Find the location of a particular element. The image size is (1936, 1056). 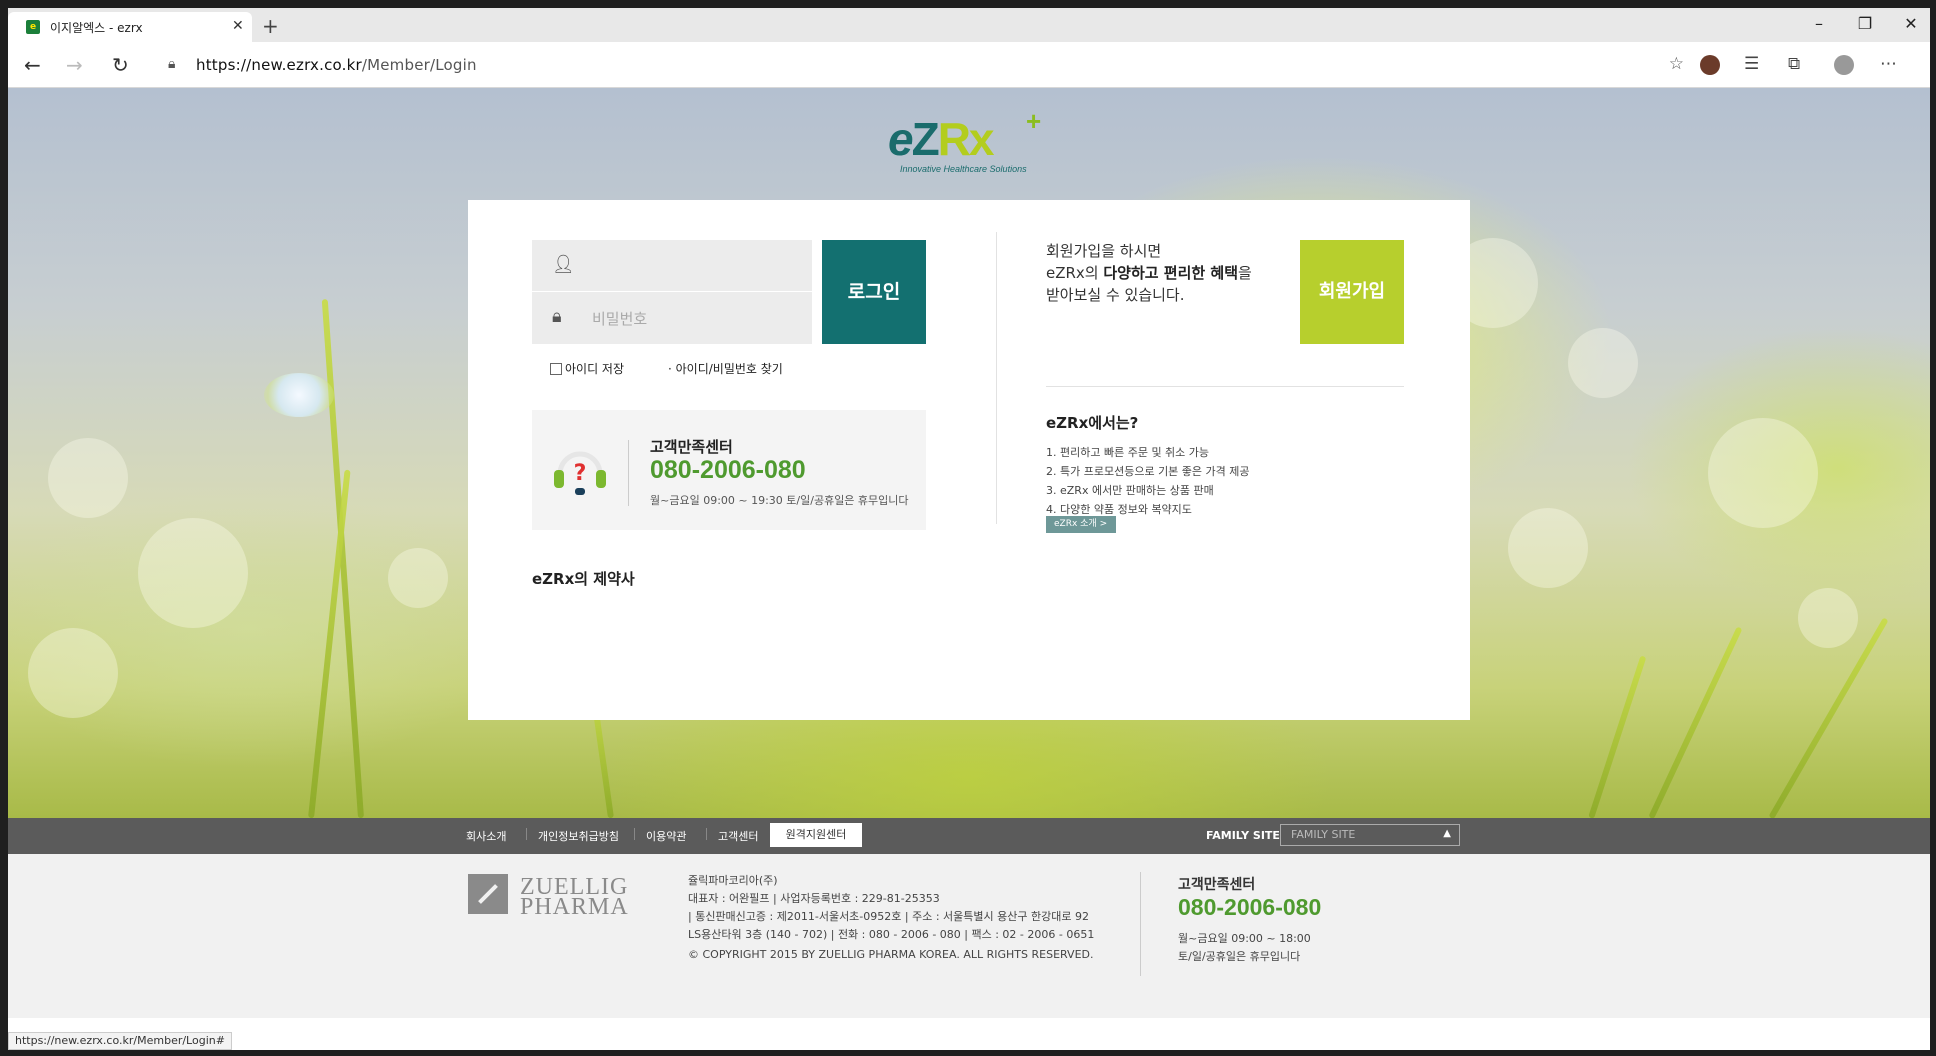

collections-icon: ⧉ is located at coordinates (1794, 64).